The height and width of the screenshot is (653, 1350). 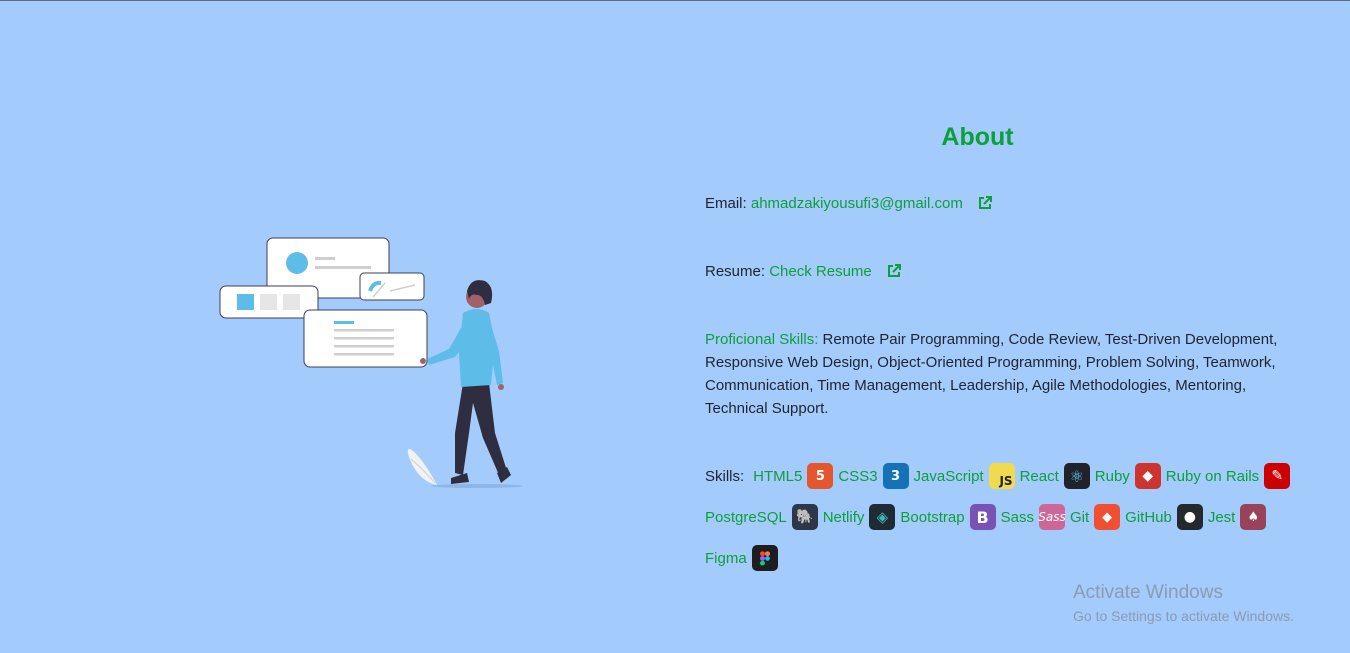 I want to click on watermark-title: Activate Windows, so click(x=1148, y=592).